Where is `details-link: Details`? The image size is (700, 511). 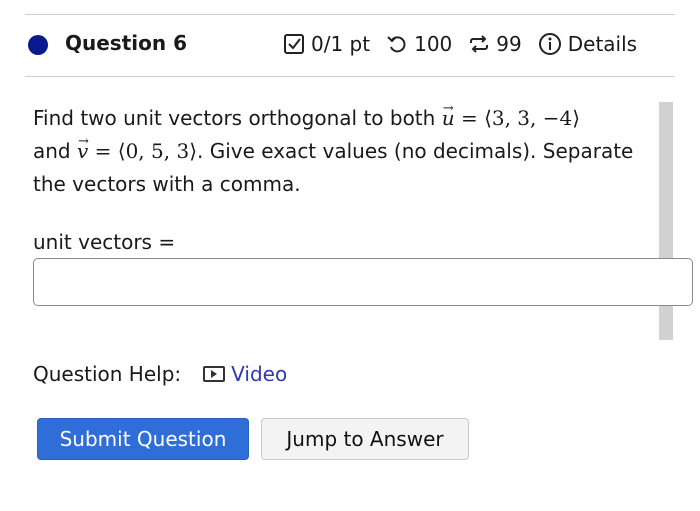
details-link: Details is located at coordinates (602, 44).